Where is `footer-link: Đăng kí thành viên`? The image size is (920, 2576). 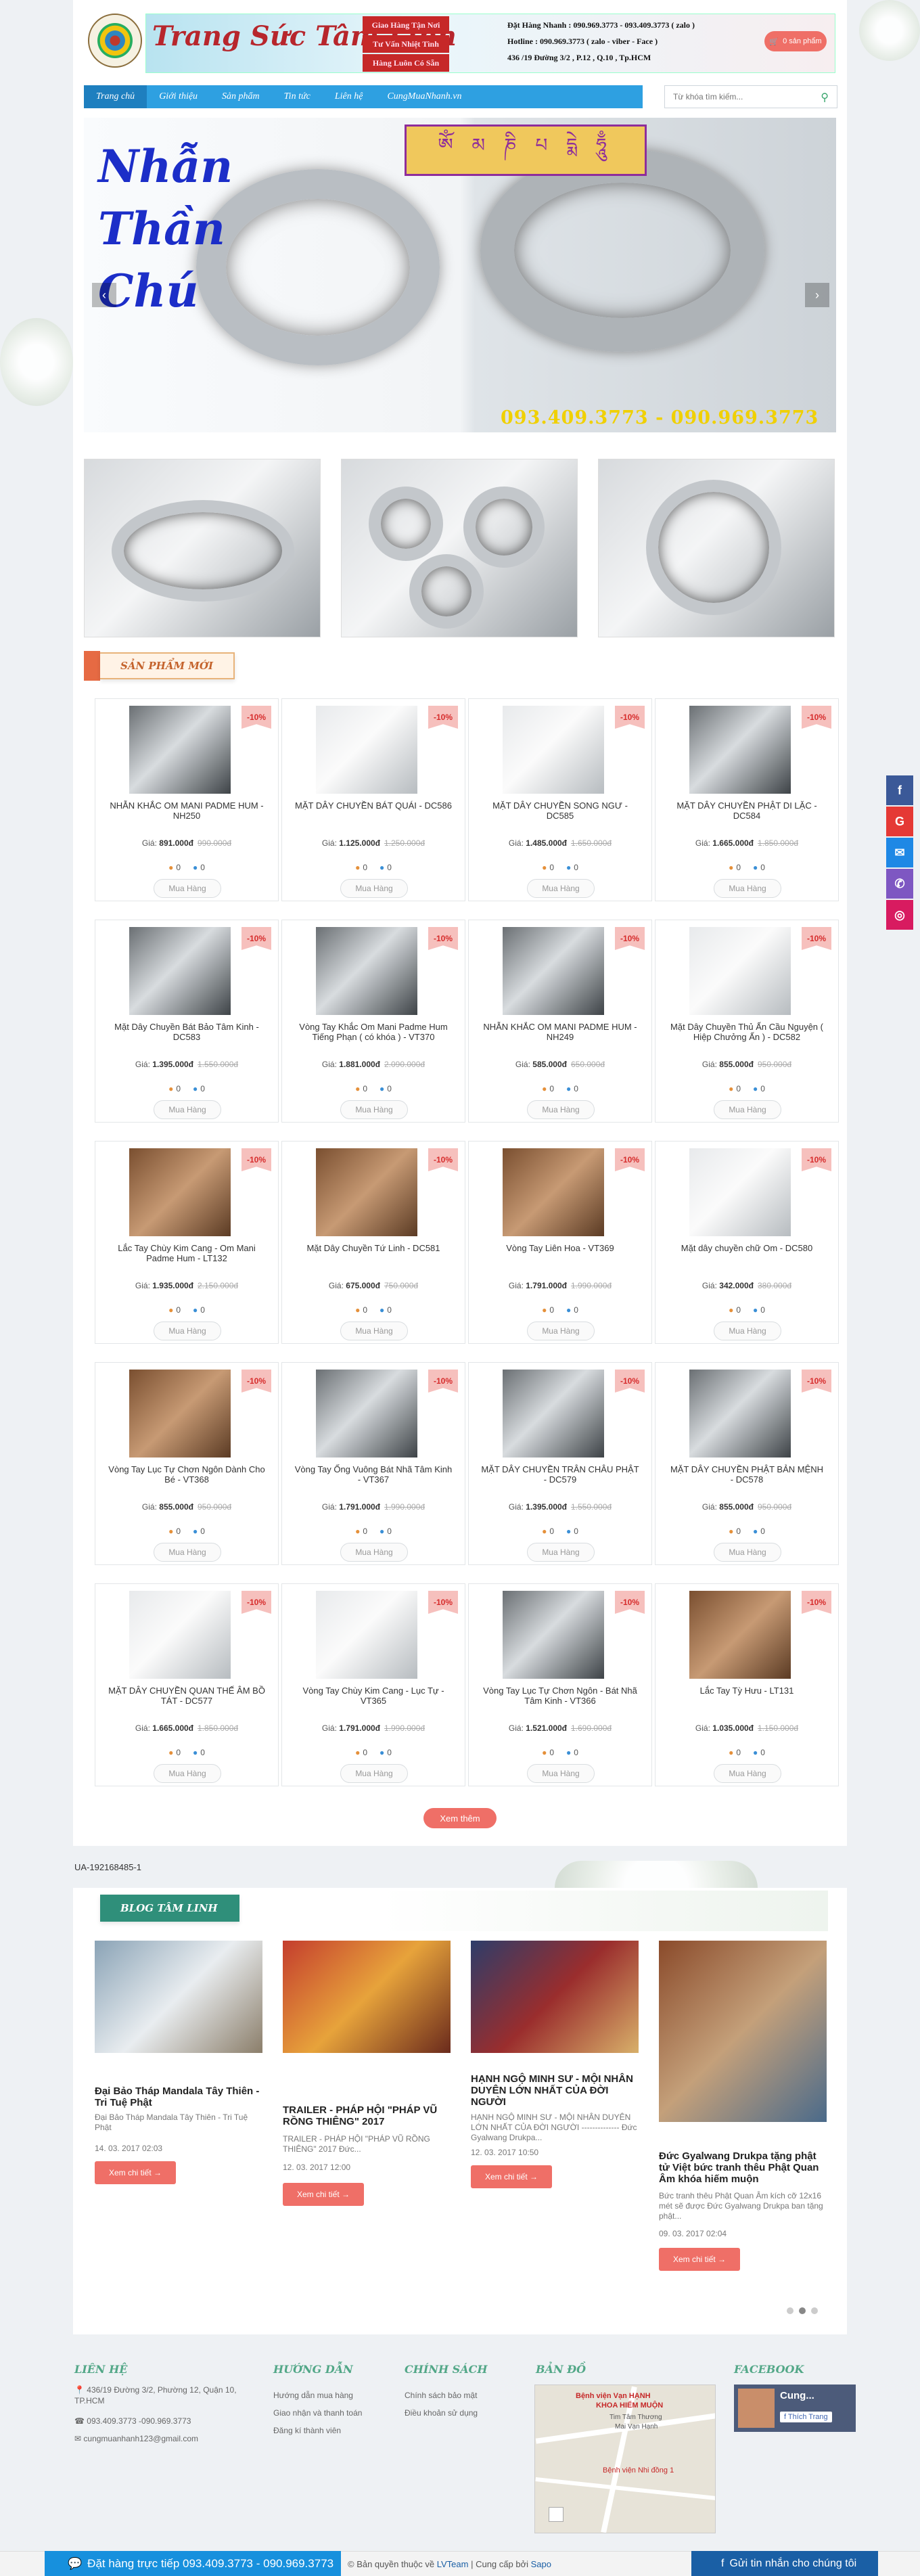 footer-link: Đăng kí thành viên is located at coordinates (307, 2430).